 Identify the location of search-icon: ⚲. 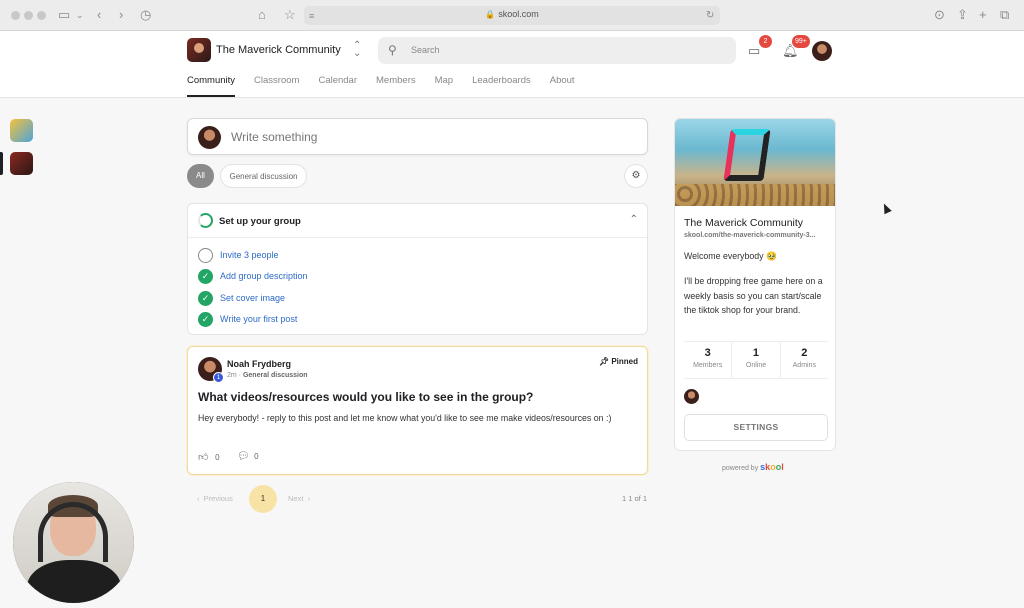
(392, 50).